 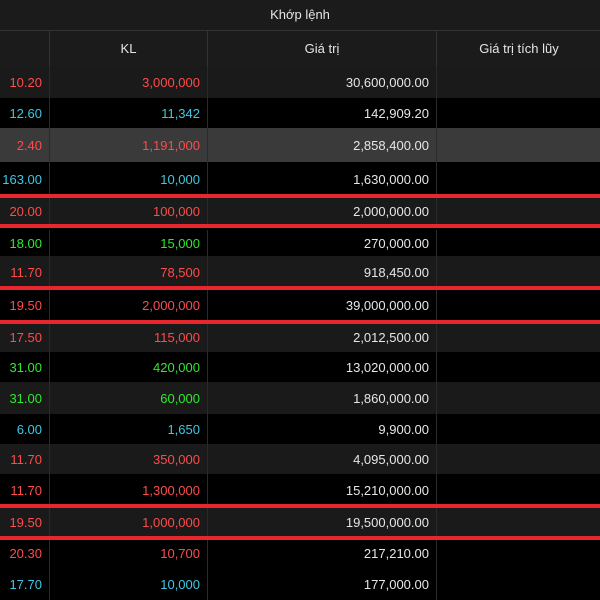 I want to click on price-cell: 6.00, so click(x=29, y=429).